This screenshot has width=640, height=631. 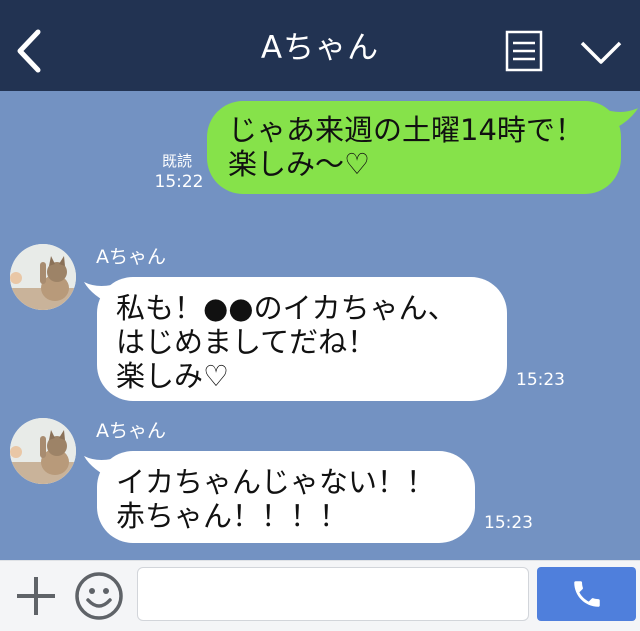 I want to click on smiley-icon, so click(x=99, y=596).